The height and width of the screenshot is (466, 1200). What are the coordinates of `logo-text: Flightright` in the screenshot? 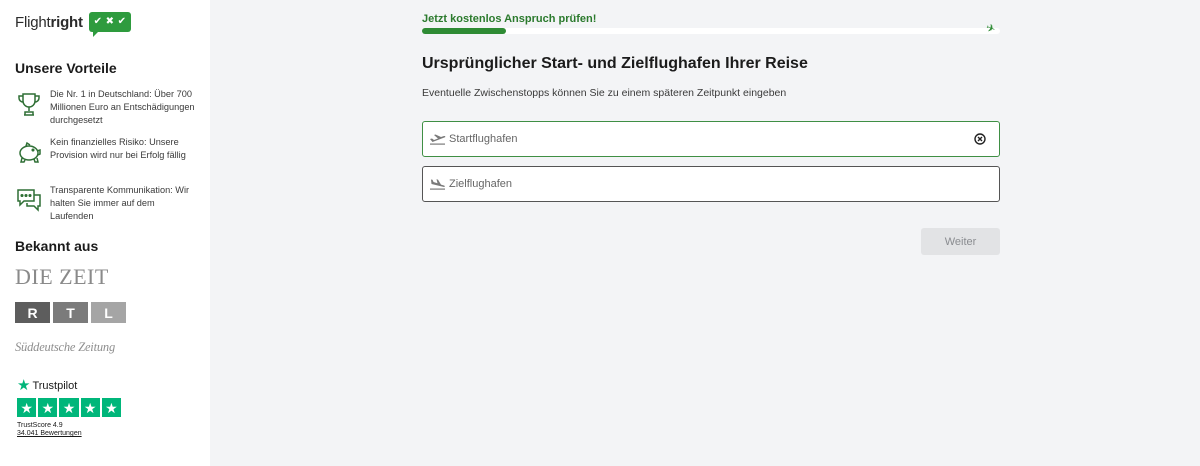 It's located at (49, 22).